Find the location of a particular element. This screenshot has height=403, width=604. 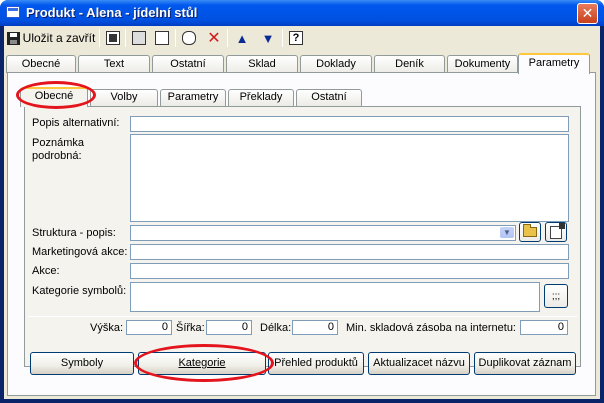

marketingova-akce-input is located at coordinates (349, 252).